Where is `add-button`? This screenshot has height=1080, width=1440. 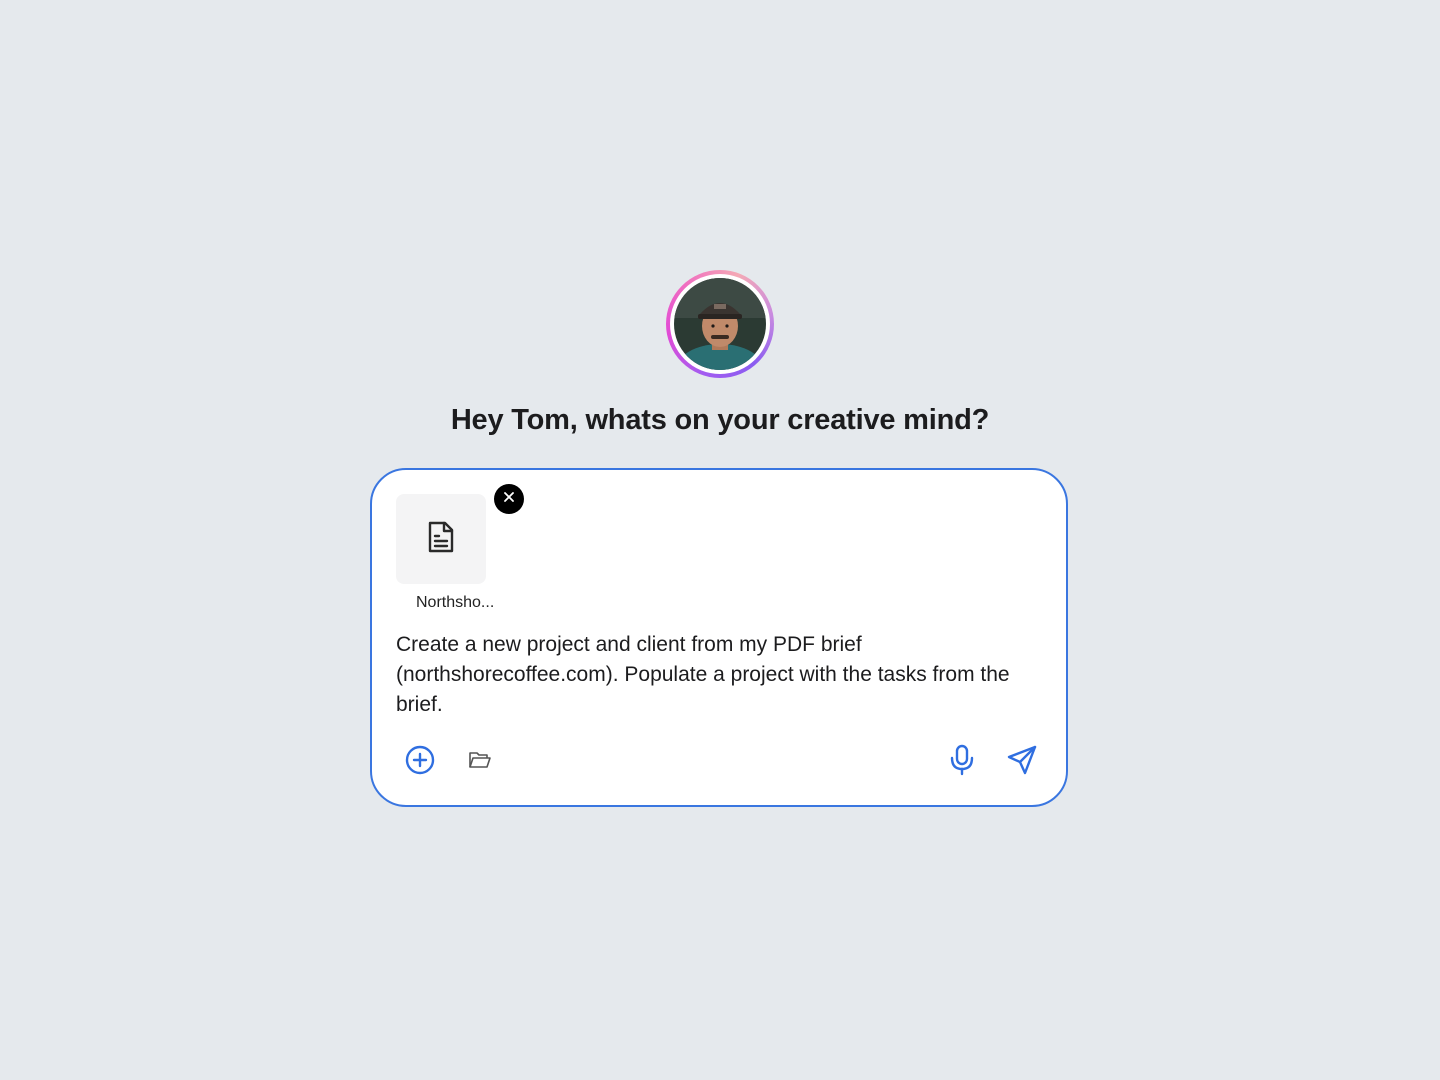 add-button is located at coordinates (420, 762).